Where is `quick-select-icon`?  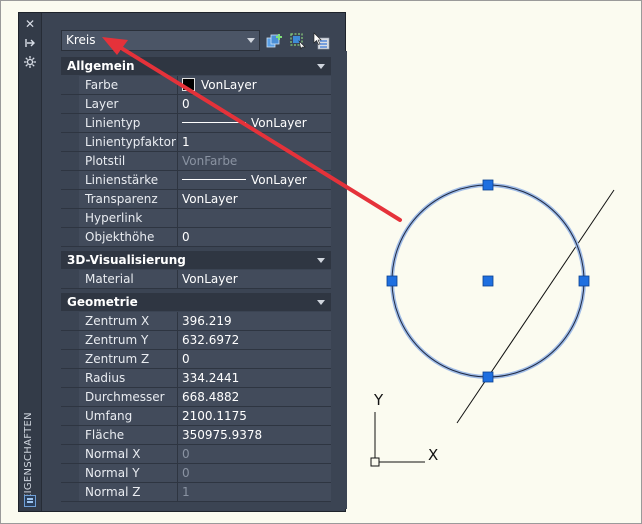 quick-select-icon is located at coordinates (321, 41).